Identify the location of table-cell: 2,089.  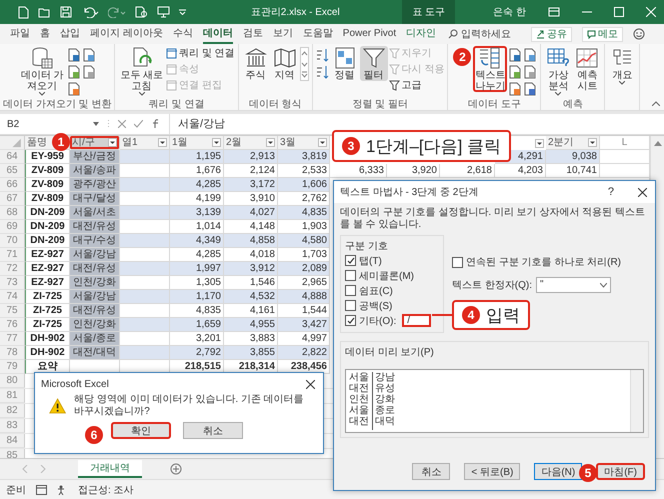
(304, 269).